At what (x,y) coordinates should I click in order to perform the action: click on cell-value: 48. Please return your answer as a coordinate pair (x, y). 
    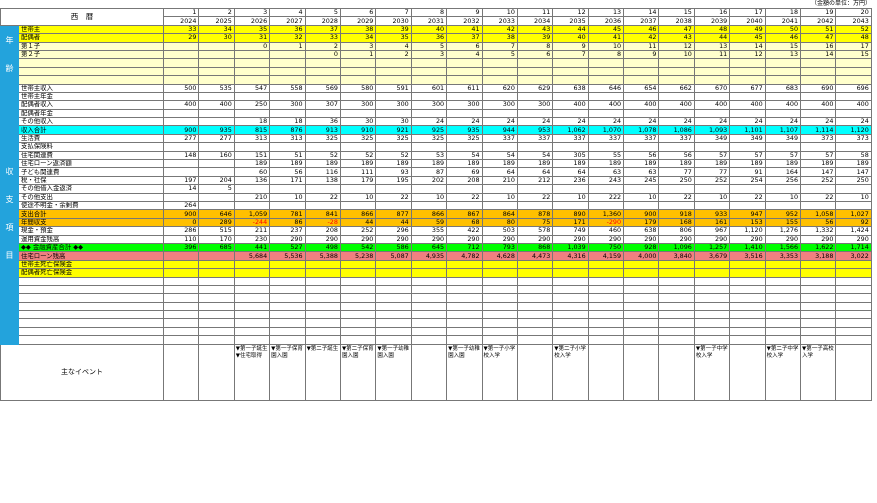
    Looking at the image, I should click on (712, 29).